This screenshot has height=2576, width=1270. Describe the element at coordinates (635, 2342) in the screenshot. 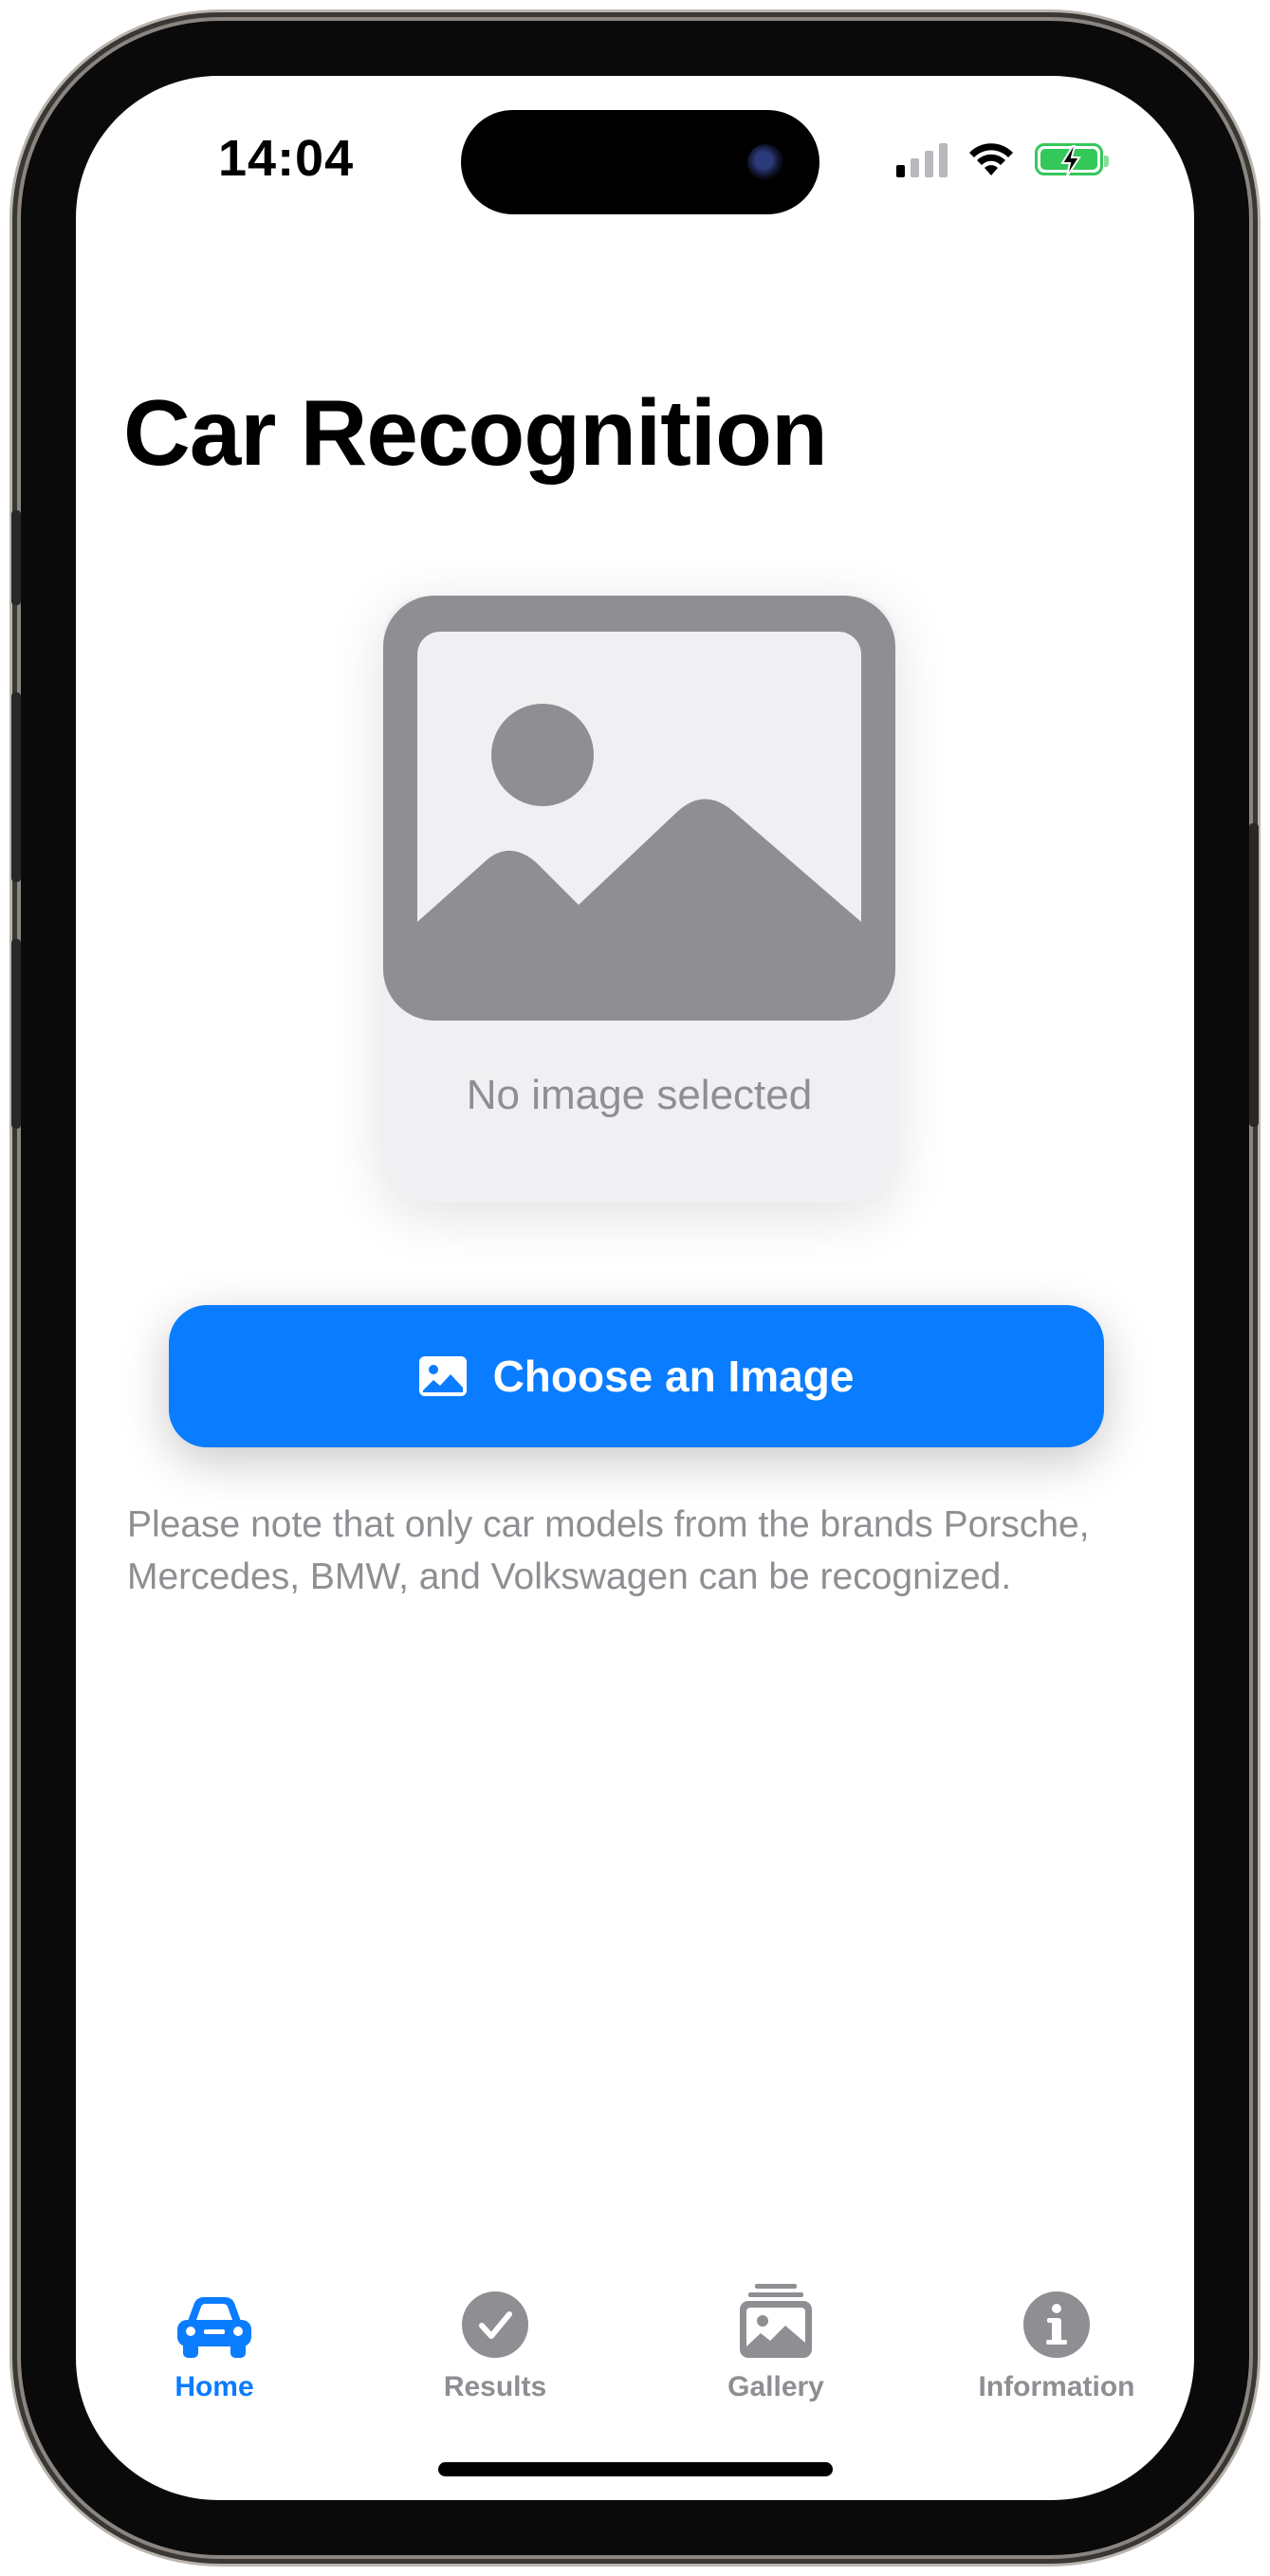

I see `tab-bar: Home Results Gallery Information` at that location.